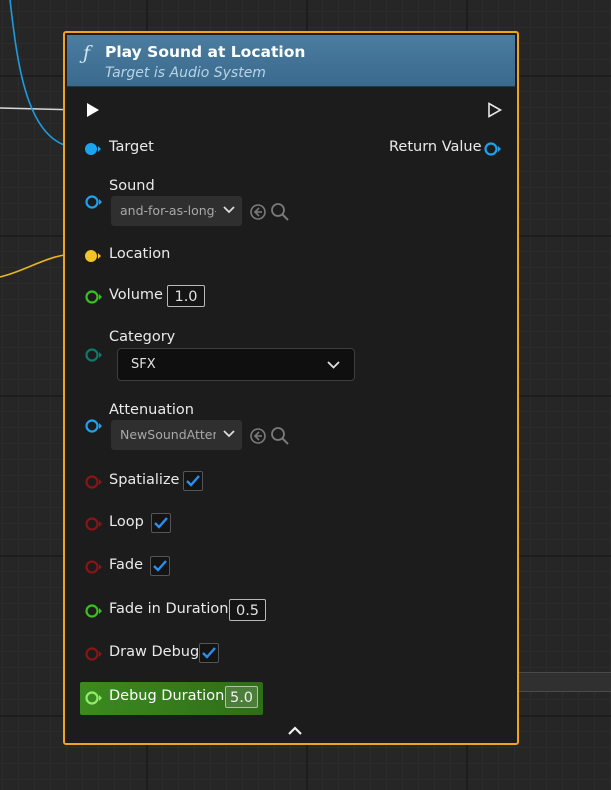  What do you see at coordinates (94, 355) in the screenshot?
I see `category-pin` at bounding box center [94, 355].